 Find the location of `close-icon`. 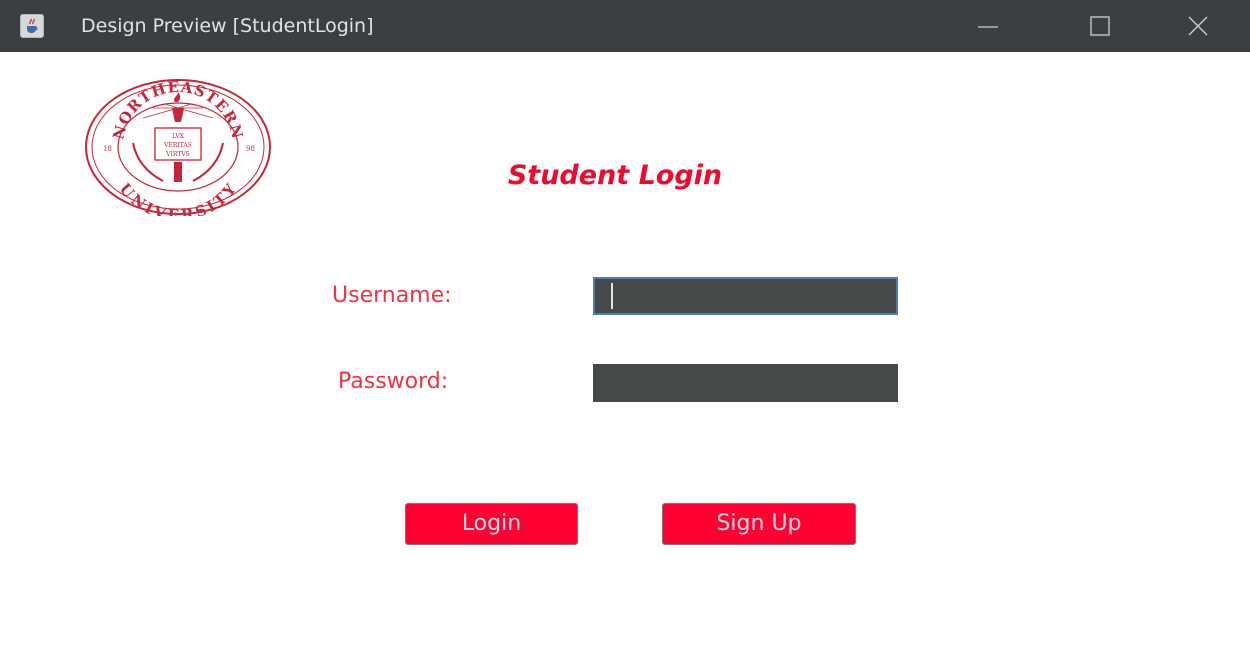

close-icon is located at coordinates (1198, 26).